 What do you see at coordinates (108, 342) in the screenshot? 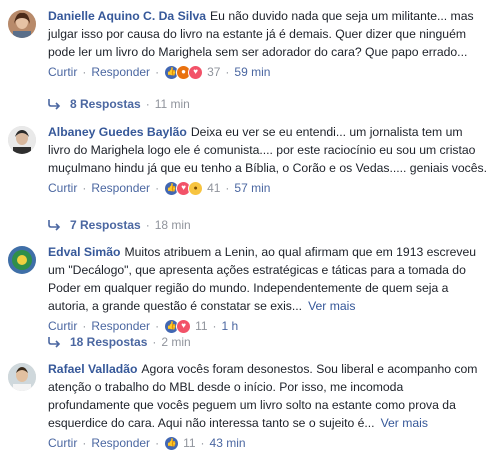
I see `replies-label: 18 Respostas` at bounding box center [108, 342].